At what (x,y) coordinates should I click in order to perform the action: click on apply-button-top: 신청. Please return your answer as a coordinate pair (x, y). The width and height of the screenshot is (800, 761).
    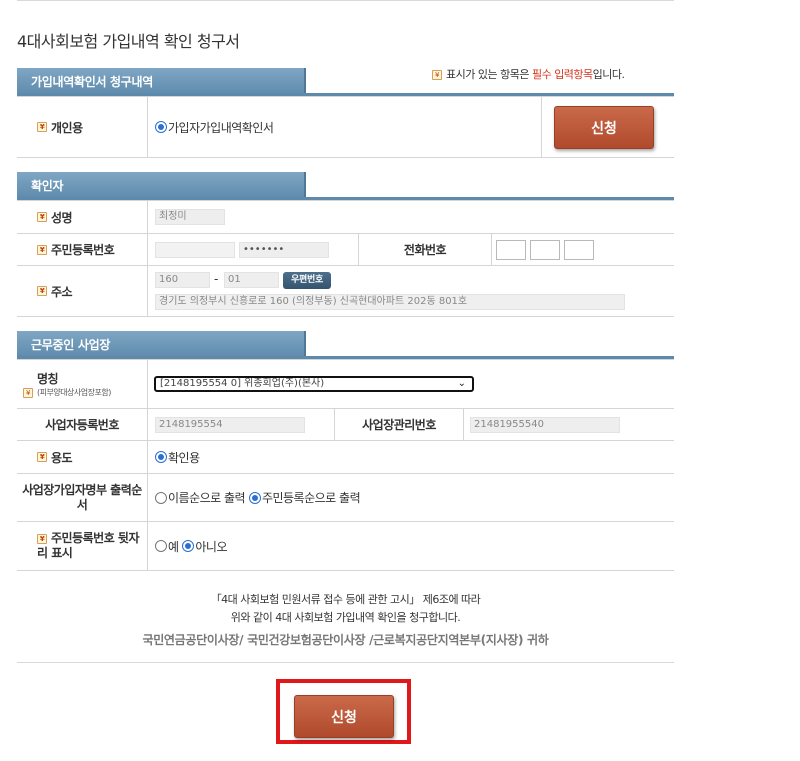
    Looking at the image, I should click on (604, 127).